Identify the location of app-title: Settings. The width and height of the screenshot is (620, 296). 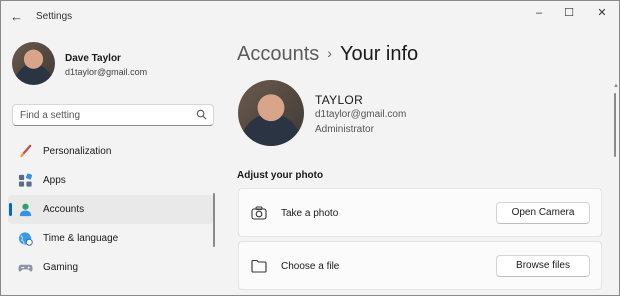
(54, 16).